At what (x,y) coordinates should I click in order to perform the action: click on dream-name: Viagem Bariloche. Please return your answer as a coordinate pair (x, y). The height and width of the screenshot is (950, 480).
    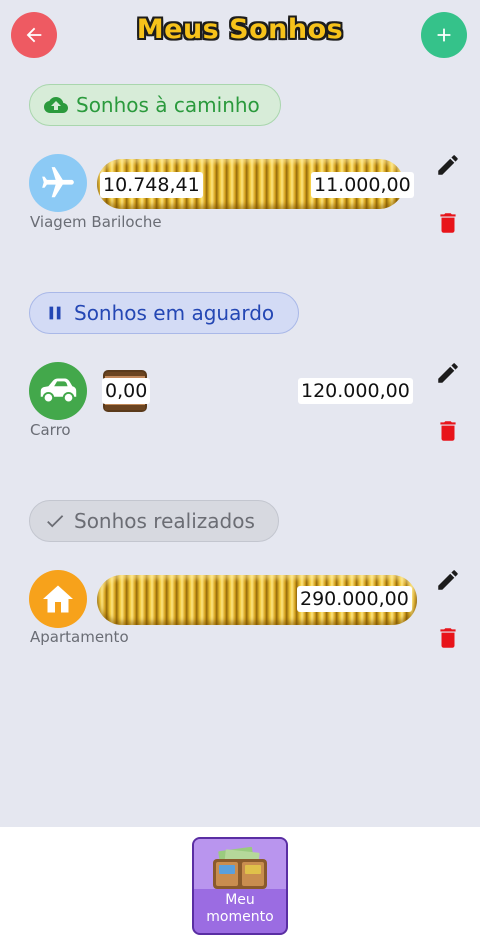
    Looking at the image, I should click on (96, 222).